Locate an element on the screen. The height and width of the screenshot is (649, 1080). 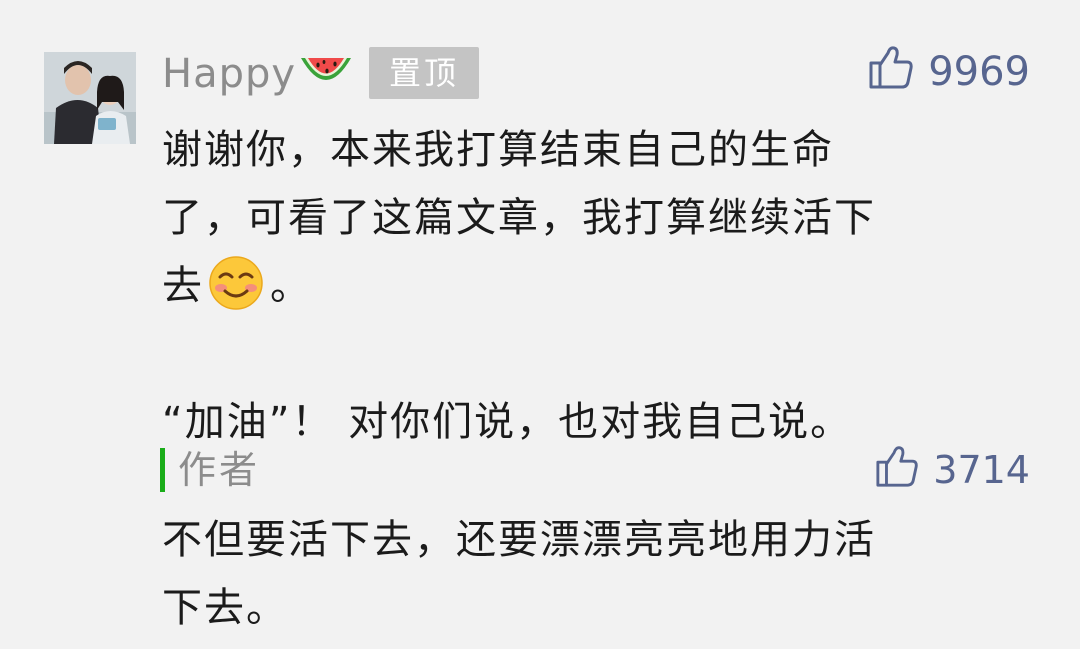
user-avatar is located at coordinates (90, 98).